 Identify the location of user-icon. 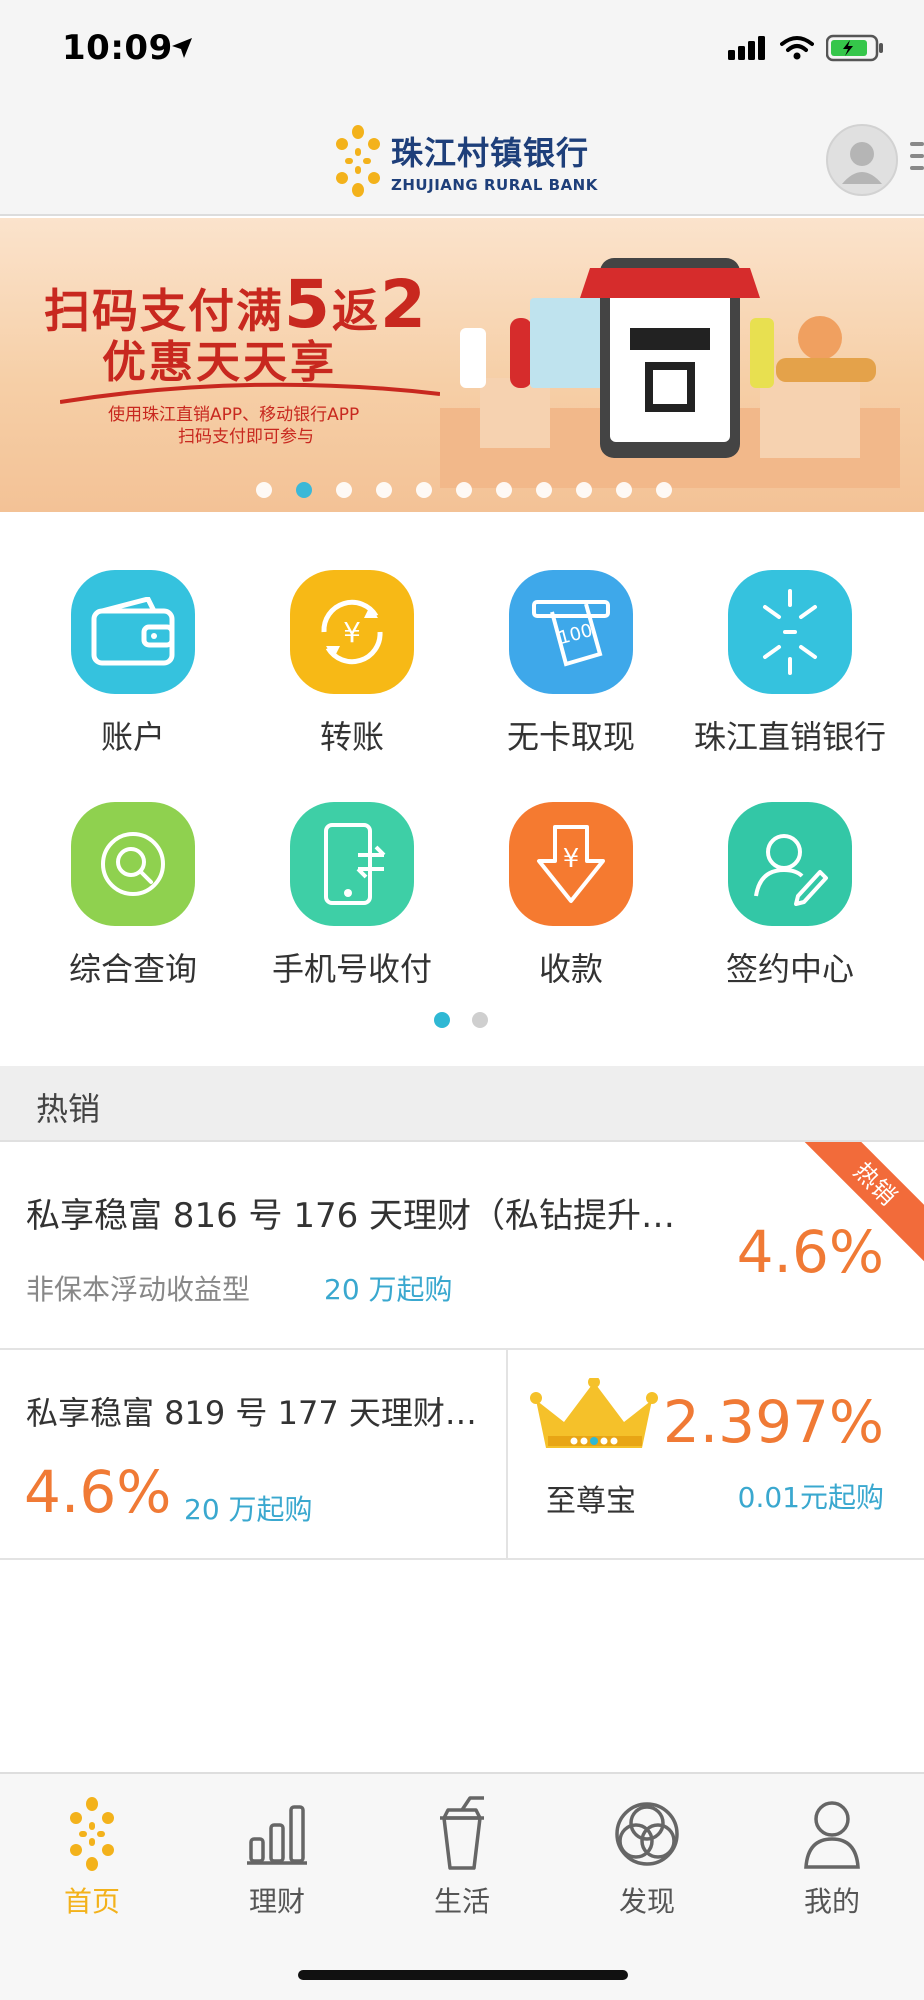
(832, 1834).